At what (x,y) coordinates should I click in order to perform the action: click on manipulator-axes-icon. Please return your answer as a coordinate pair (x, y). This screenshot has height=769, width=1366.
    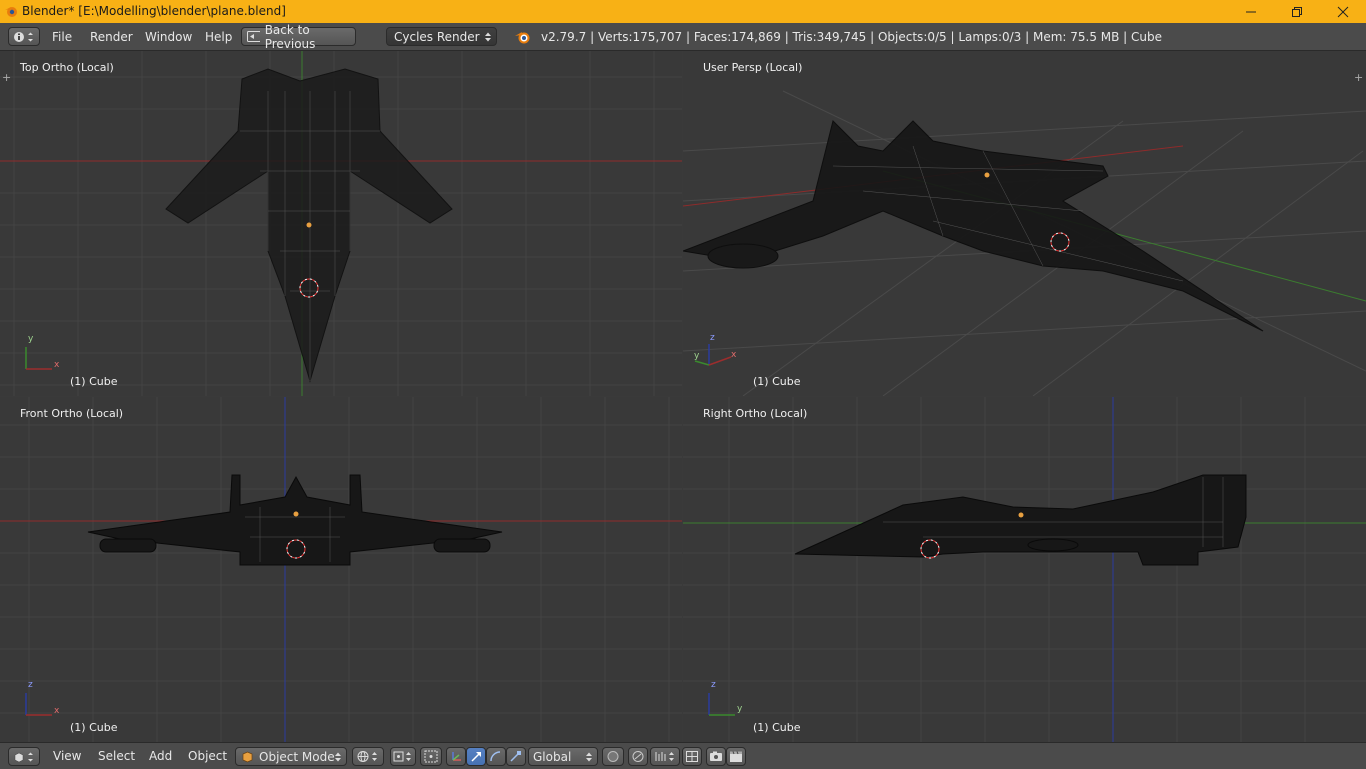
    Looking at the image, I should click on (456, 756).